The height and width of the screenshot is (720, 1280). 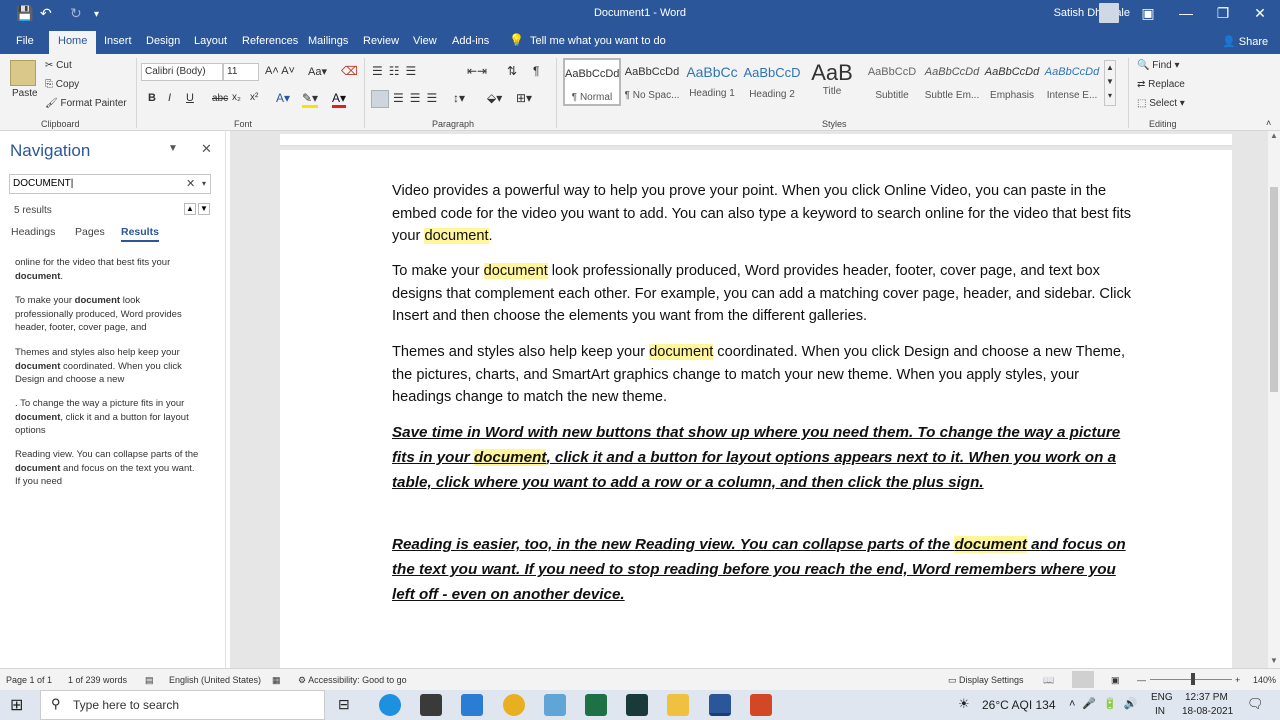 What do you see at coordinates (1264, 680) in the screenshot?
I see `zoom-level: 140%` at bounding box center [1264, 680].